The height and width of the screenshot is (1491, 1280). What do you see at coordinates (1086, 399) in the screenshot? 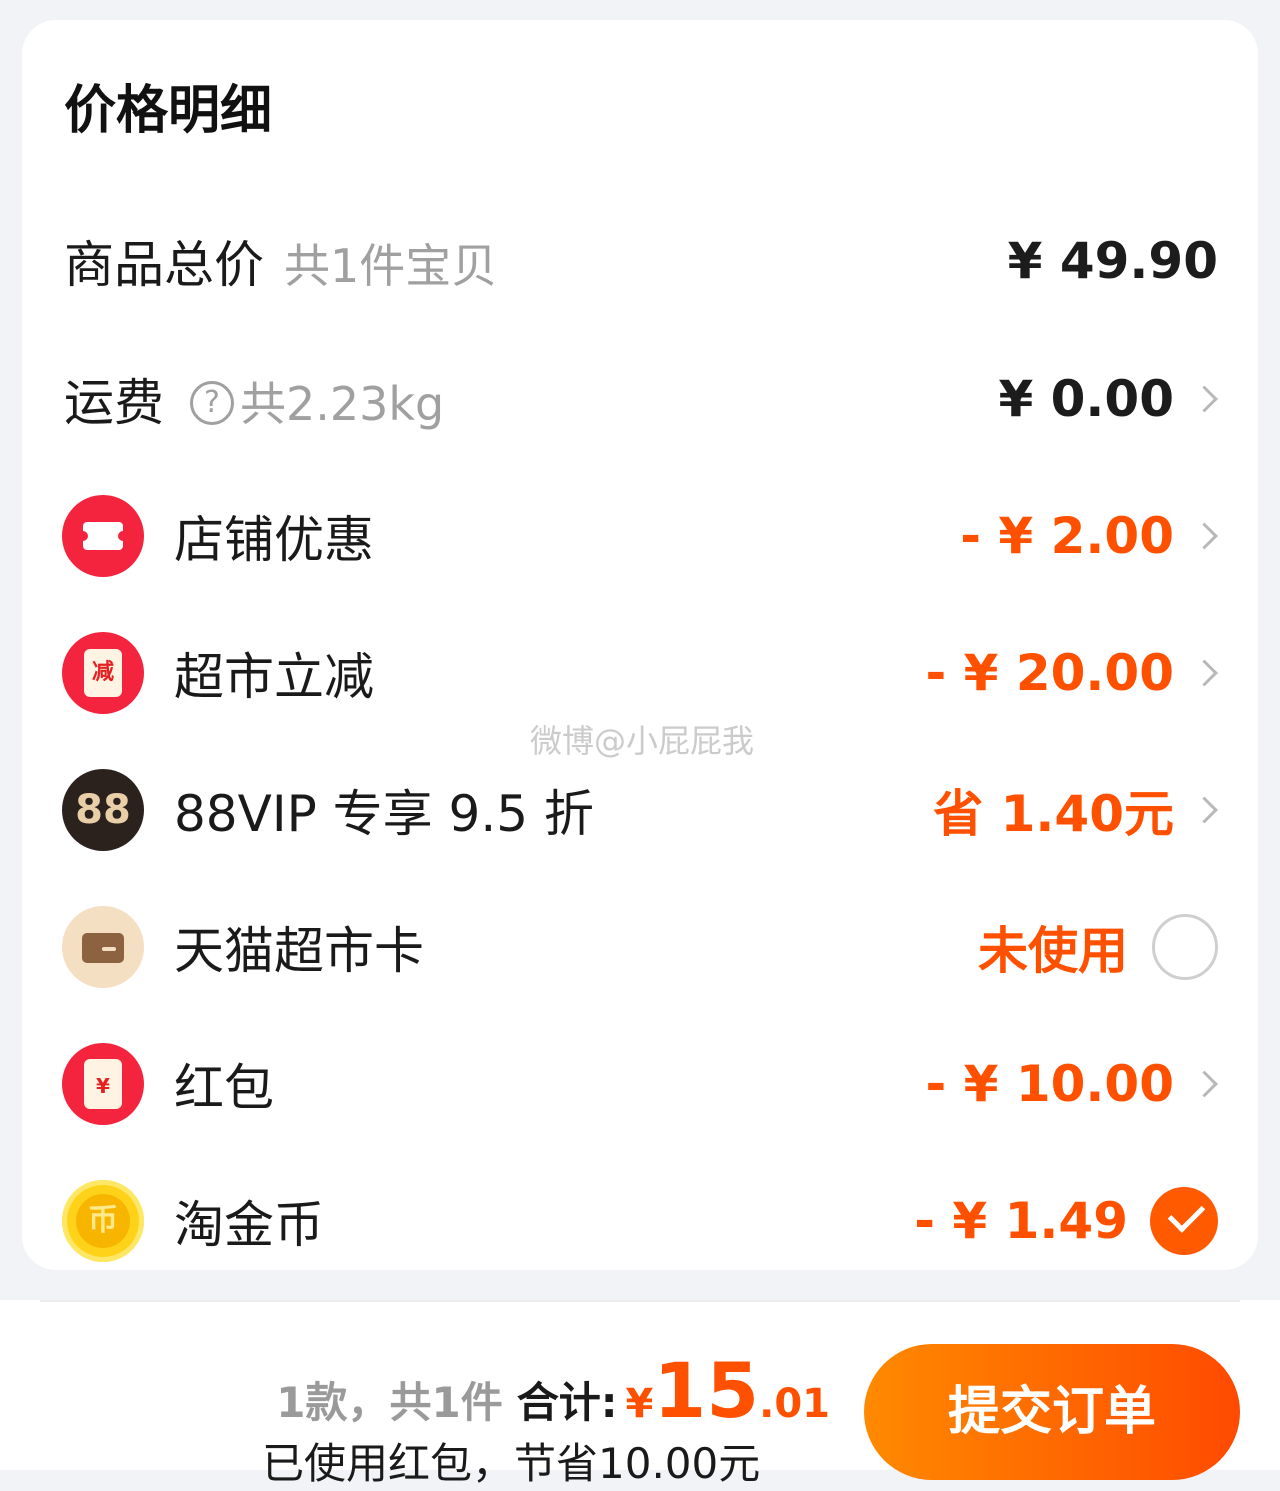
I see `shipping-value: ¥ 0.00` at bounding box center [1086, 399].